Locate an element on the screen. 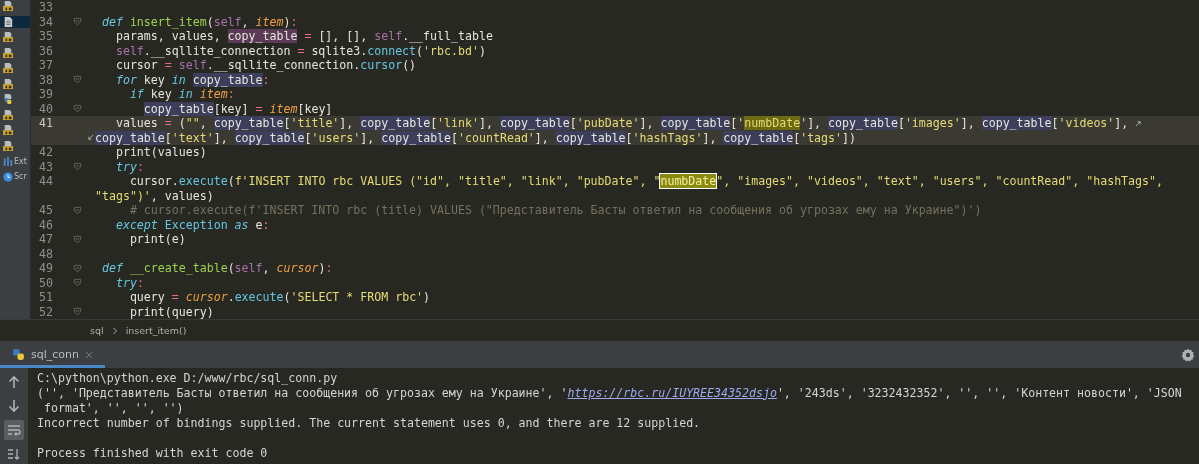 The width and height of the screenshot is (1199, 464). code-line: print(e) is located at coordinates (157, 239).